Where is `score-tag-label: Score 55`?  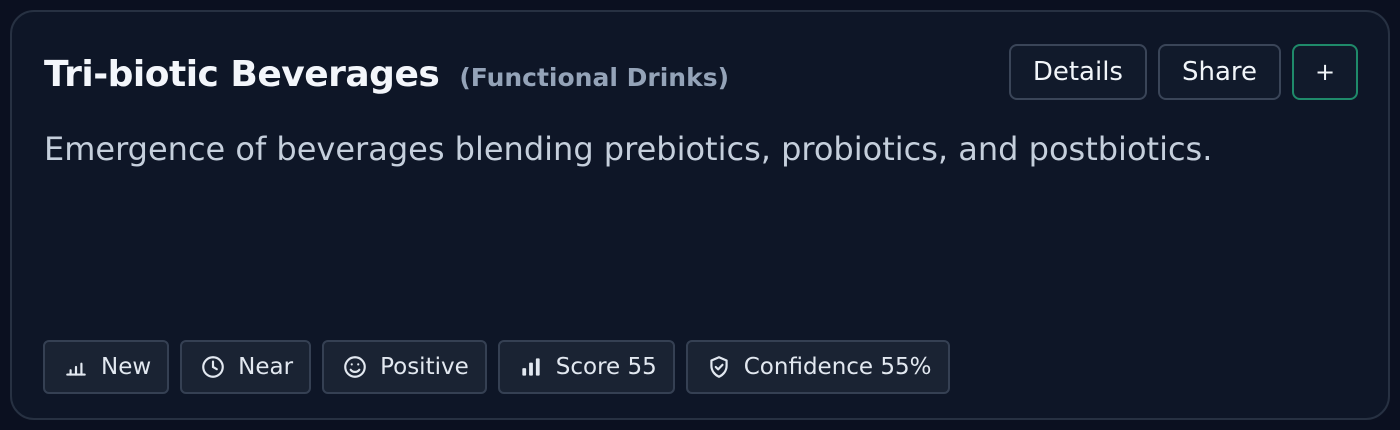
score-tag-label: Score 55 is located at coordinates (606, 367).